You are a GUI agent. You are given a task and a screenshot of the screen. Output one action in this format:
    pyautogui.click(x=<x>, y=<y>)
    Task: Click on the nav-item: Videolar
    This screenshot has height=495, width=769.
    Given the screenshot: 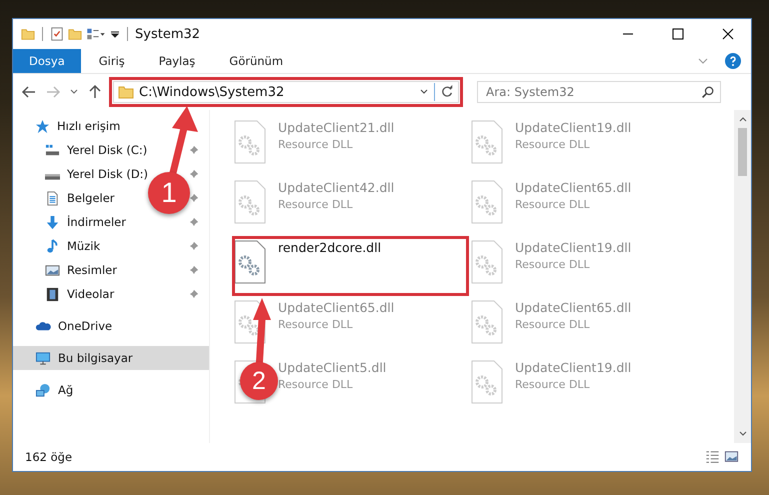 What is the action you would take?
    pyautogui.click(x=90, y=294)
    